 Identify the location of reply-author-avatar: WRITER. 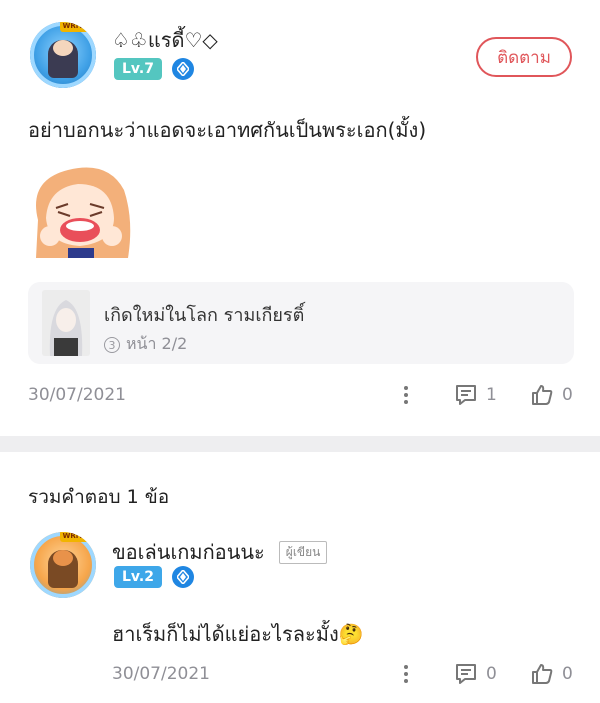
(63, 565).